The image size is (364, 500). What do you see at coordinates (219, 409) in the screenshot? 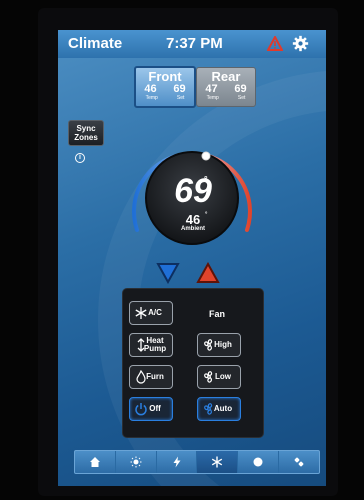
I see `fan-auto-button: Auto` at bounding box center [219, 409].